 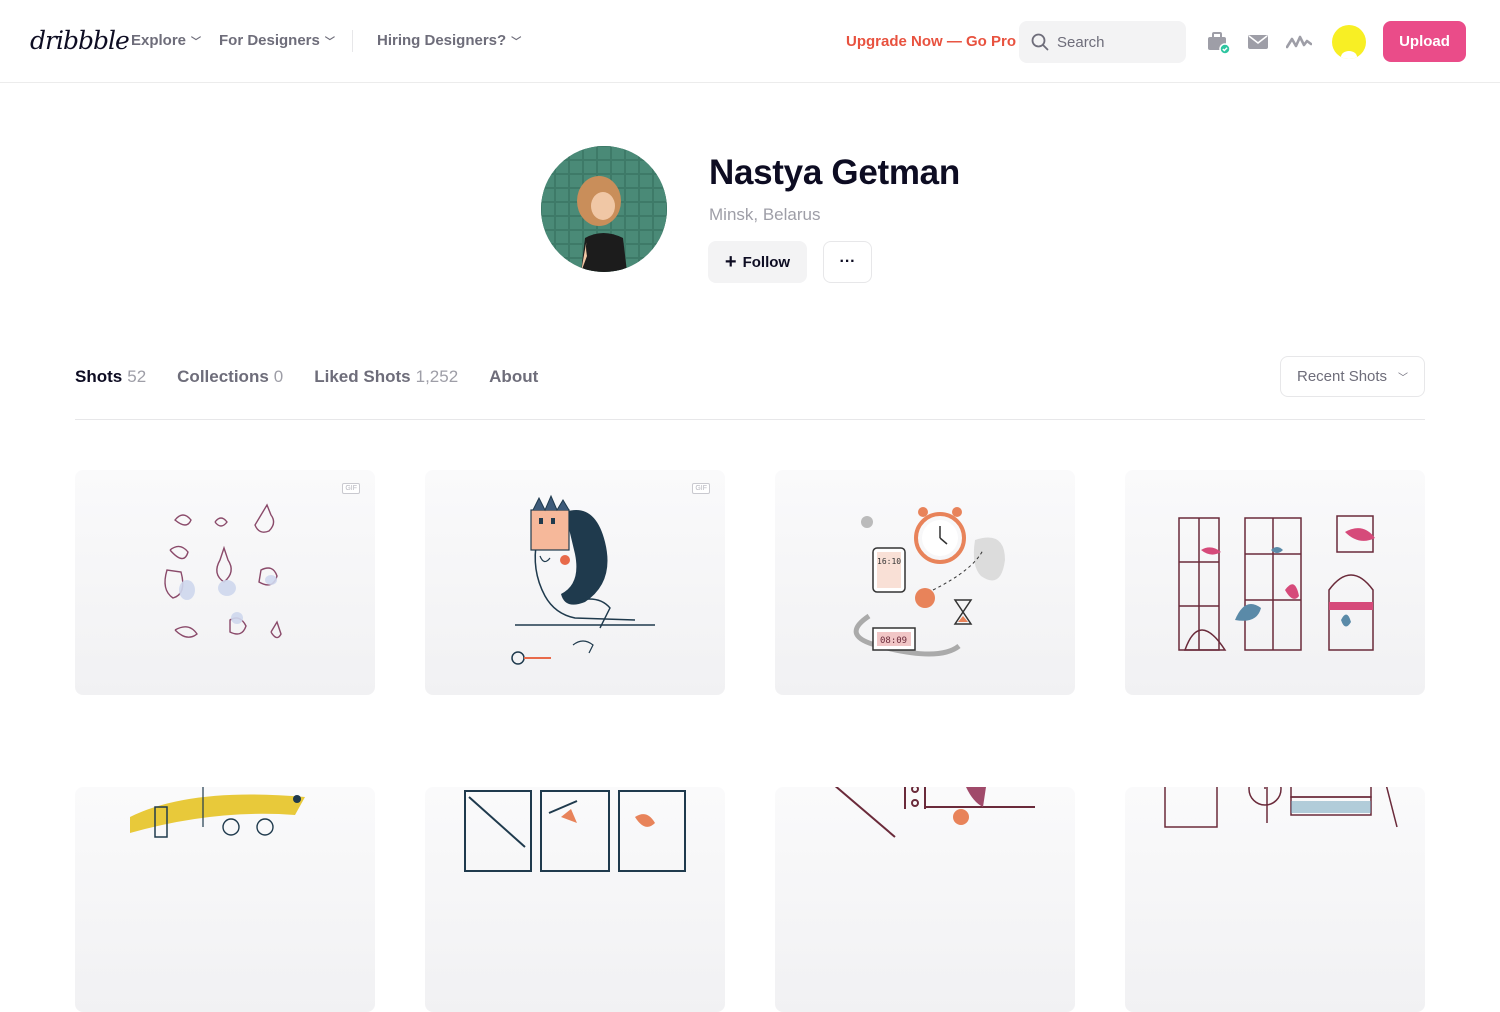 I want to click on search-icon, so click(x=1040, y=42).